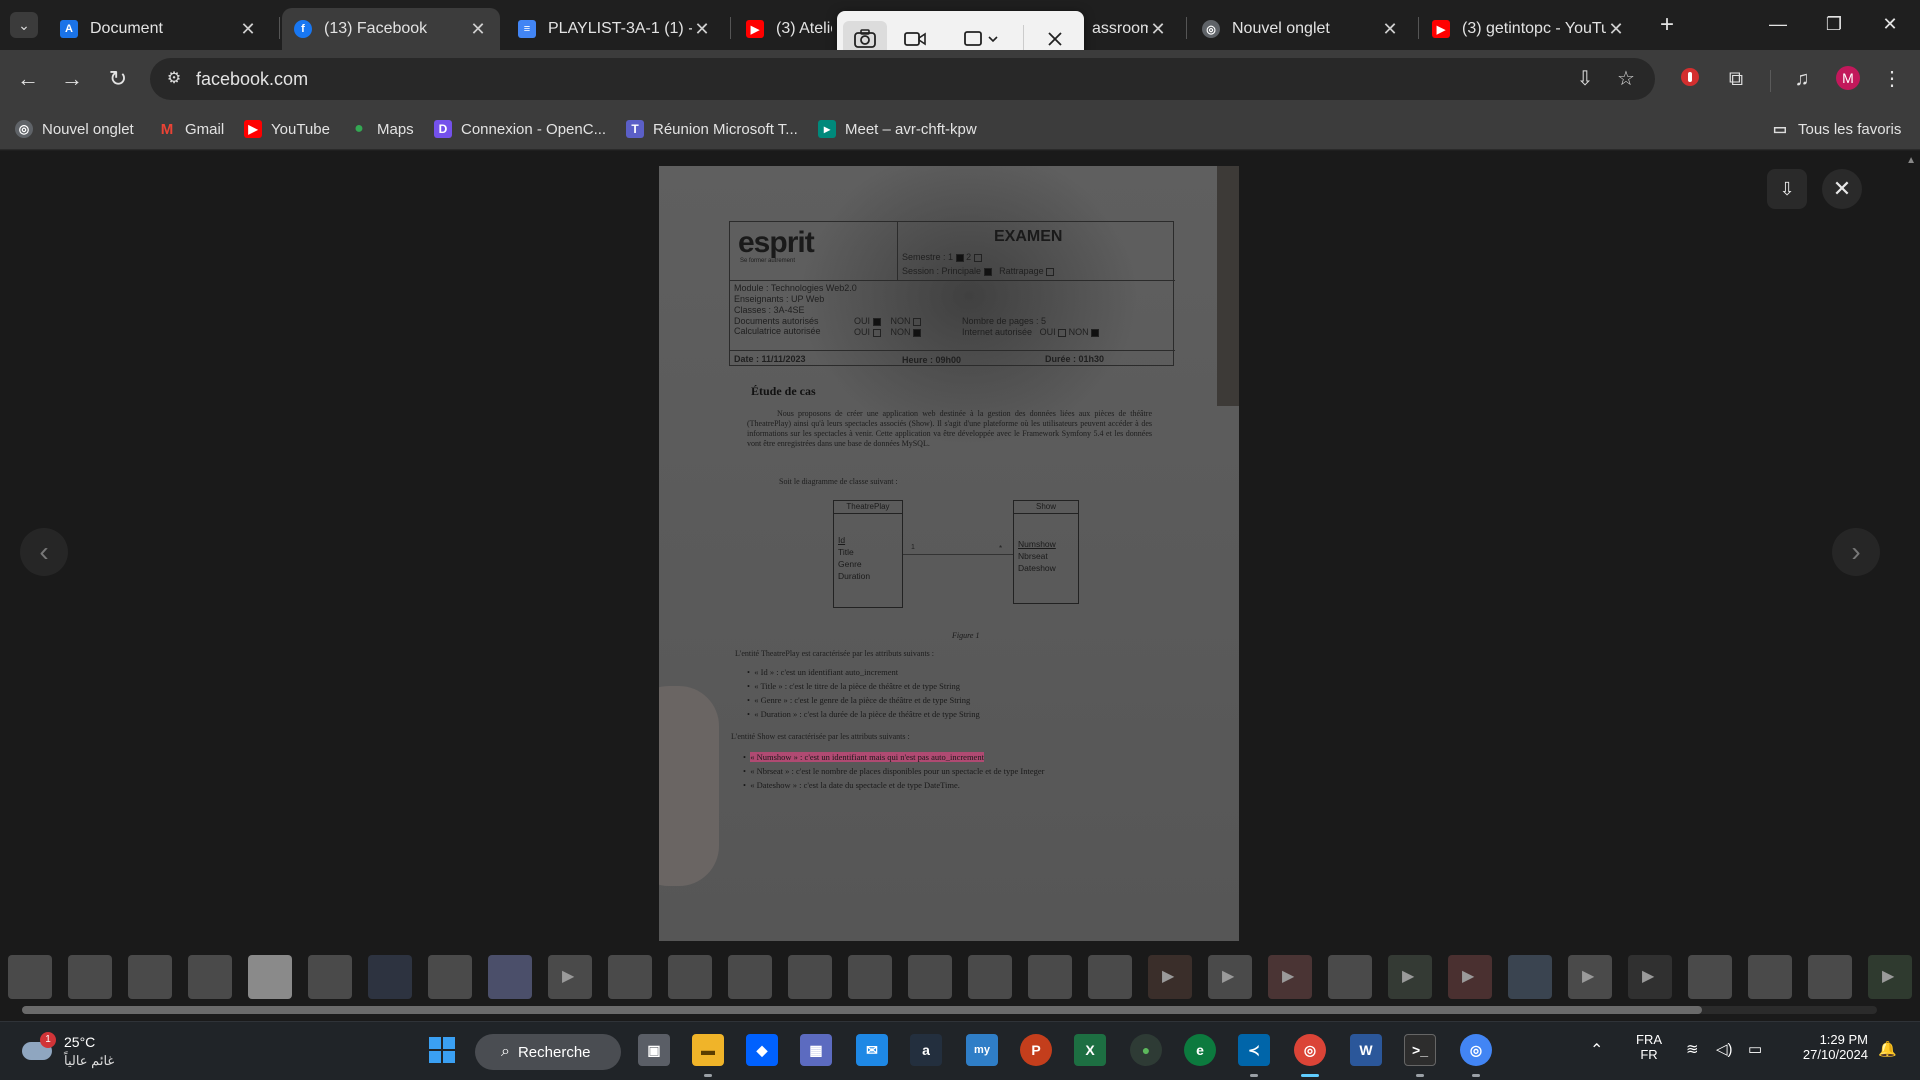  Describe the element at coordinates (118, 79) in the screenshot. I see `reload-button: ↻` at that location.